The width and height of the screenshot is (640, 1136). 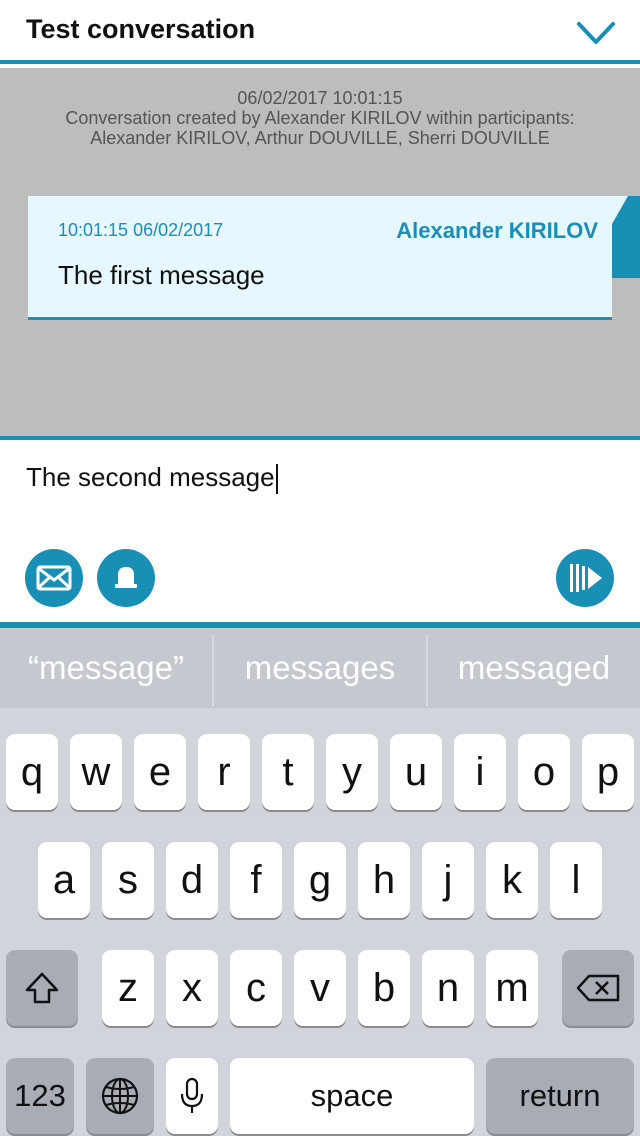 What do you see at coordinates (448, 988) in the screenshot?
I see `key-n: n` at bounding box center [448, 988].